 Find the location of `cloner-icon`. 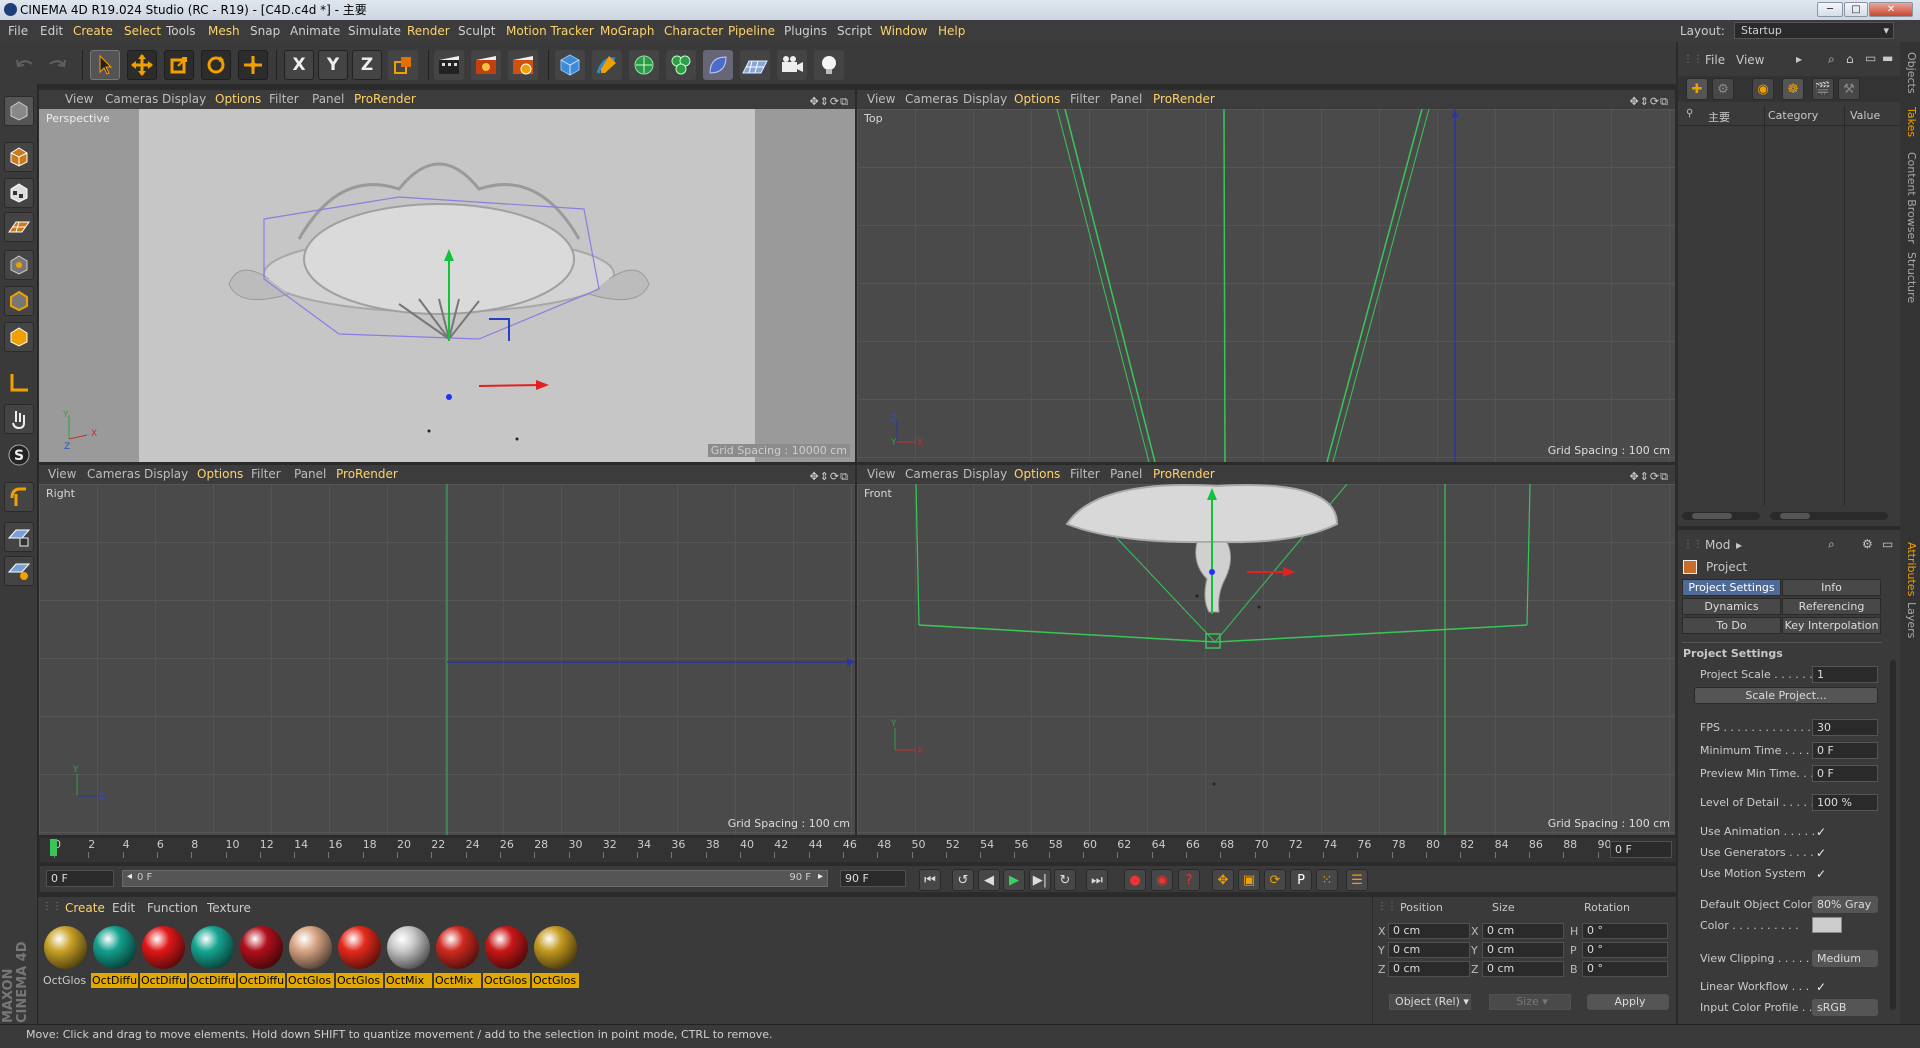

cloner-icon is located at coordinates (681, 65).